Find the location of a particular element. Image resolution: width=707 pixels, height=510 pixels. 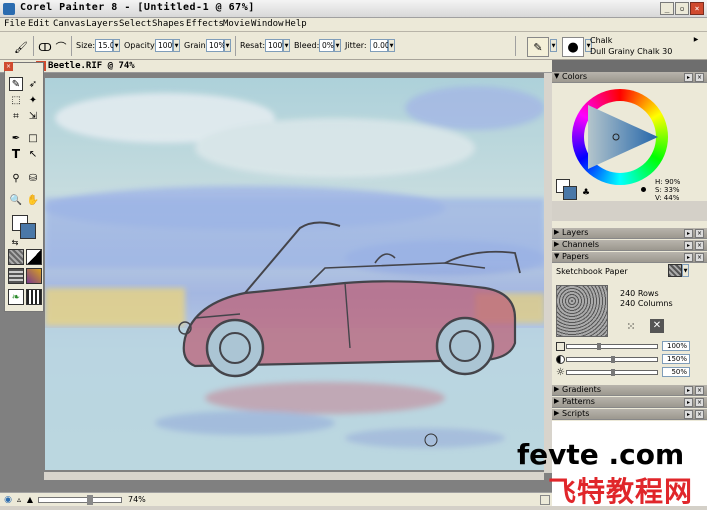

freehand-stroke-icon: ↀ is located at coordinates (45, 47).